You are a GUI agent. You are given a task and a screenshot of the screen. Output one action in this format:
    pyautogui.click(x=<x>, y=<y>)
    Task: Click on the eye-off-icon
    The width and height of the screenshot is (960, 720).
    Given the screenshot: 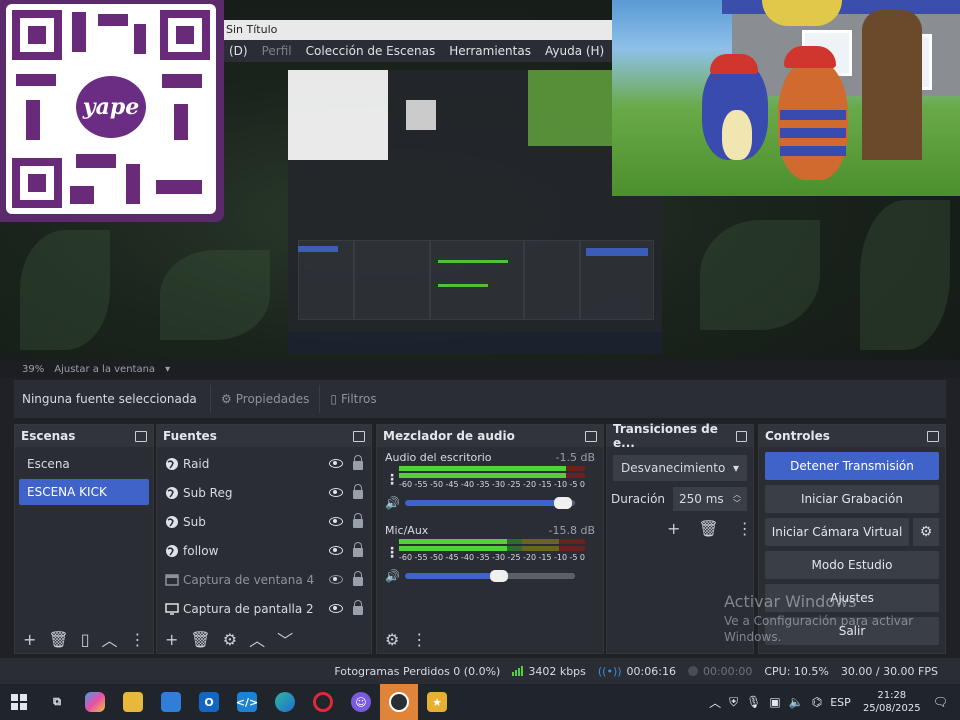 What is the action you would take?
    pyautogui.click(x=336, y=579)
    